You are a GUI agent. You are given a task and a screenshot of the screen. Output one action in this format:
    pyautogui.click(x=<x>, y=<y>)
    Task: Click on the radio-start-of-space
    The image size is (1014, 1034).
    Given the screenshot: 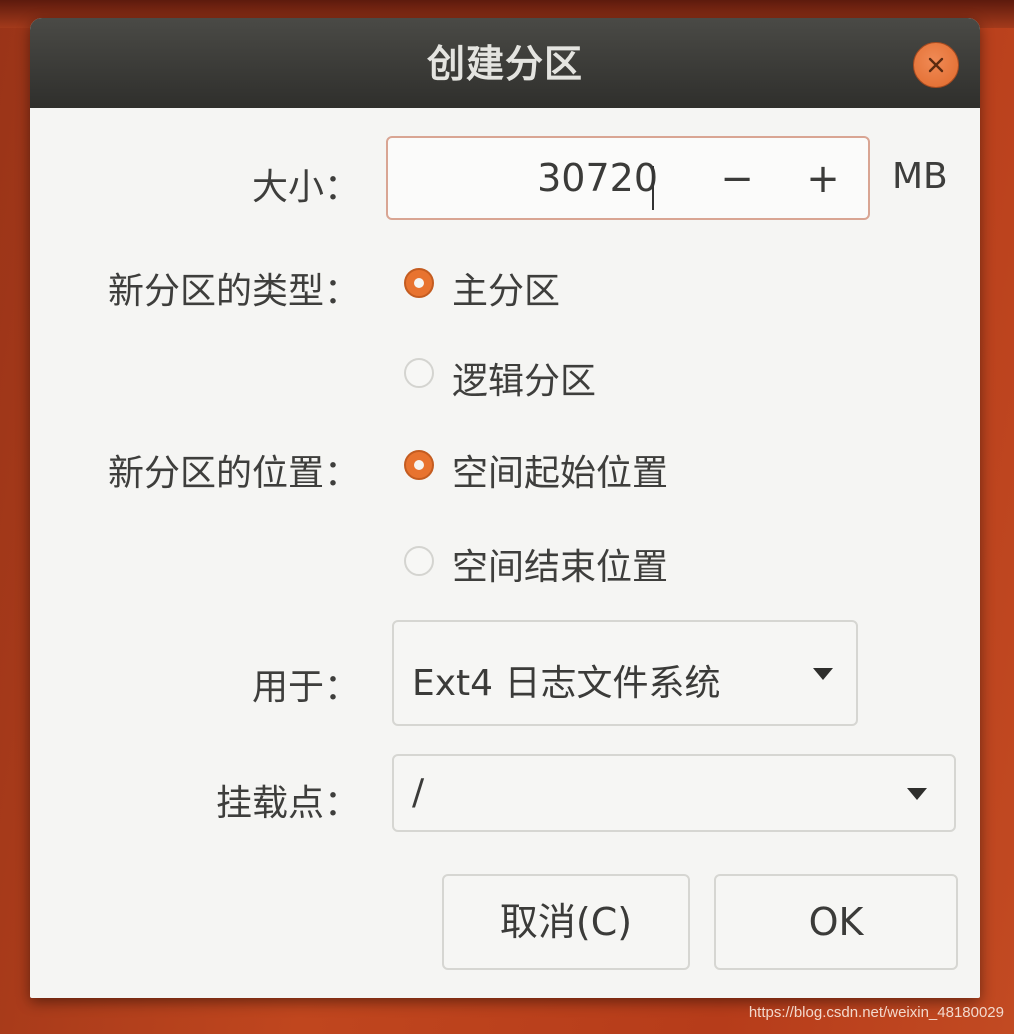 What is the action you would take?
    pyautogui.click(x=419, y=465)
    